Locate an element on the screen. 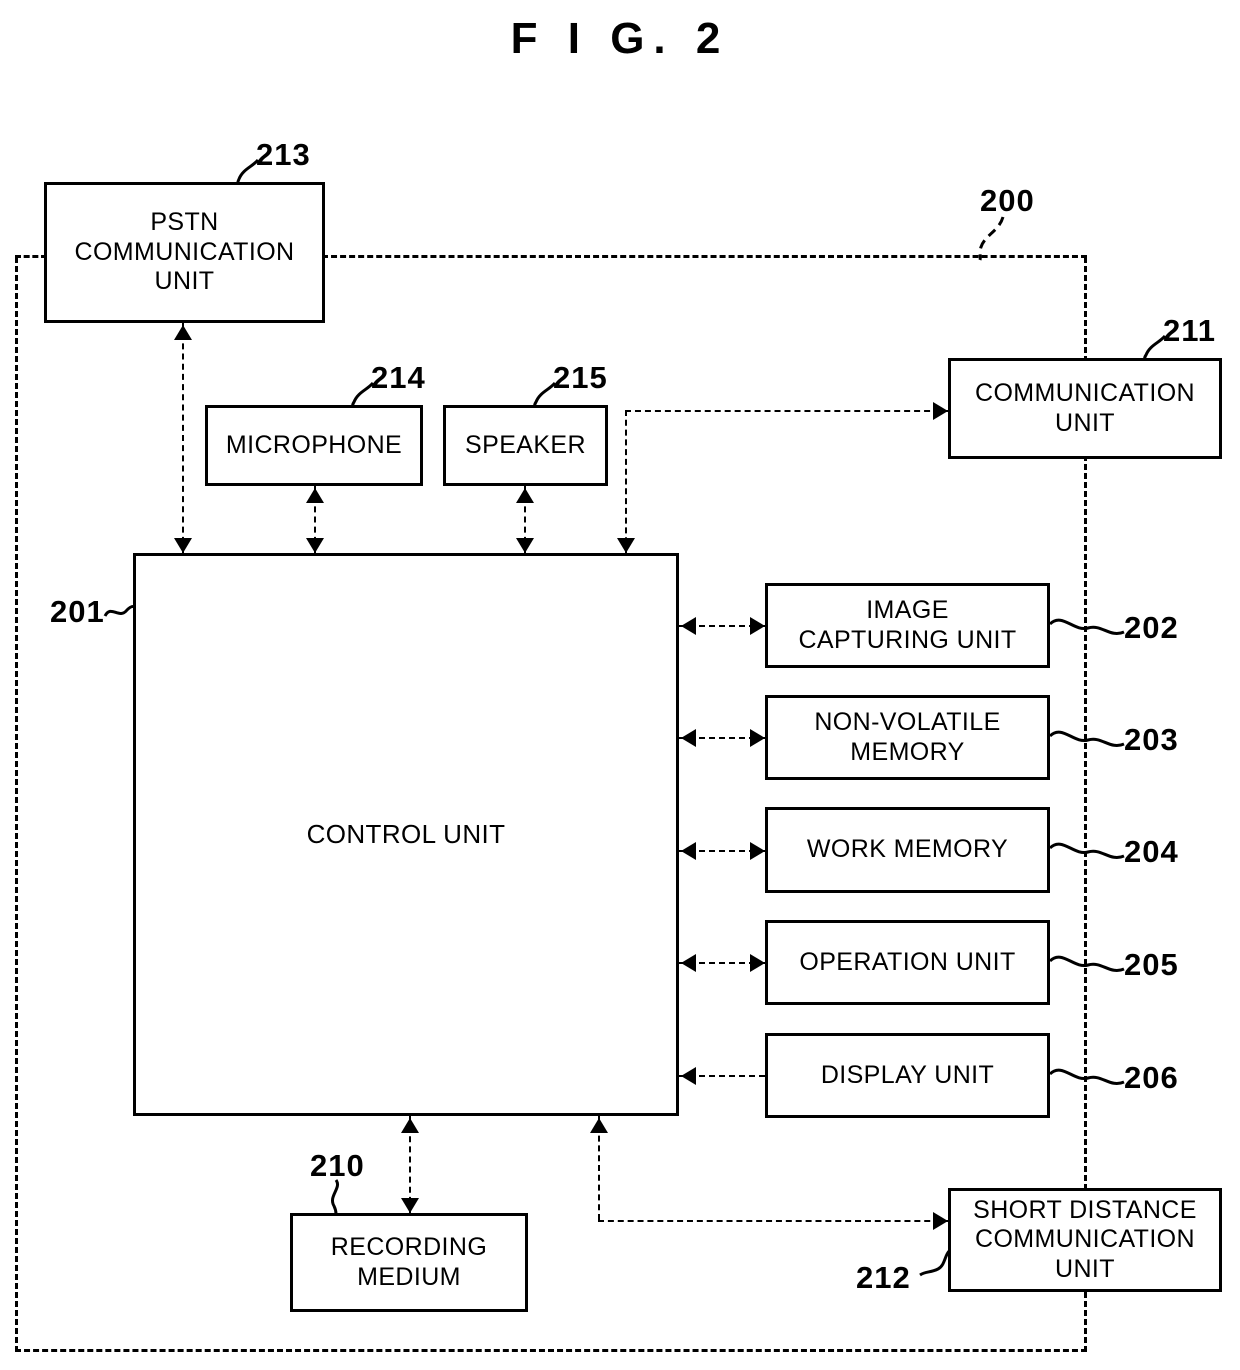 The height and width of the screenshot is (1370, 1240). block-work-memory-label: WORK MEMORY is located at coordinates (907, 849).